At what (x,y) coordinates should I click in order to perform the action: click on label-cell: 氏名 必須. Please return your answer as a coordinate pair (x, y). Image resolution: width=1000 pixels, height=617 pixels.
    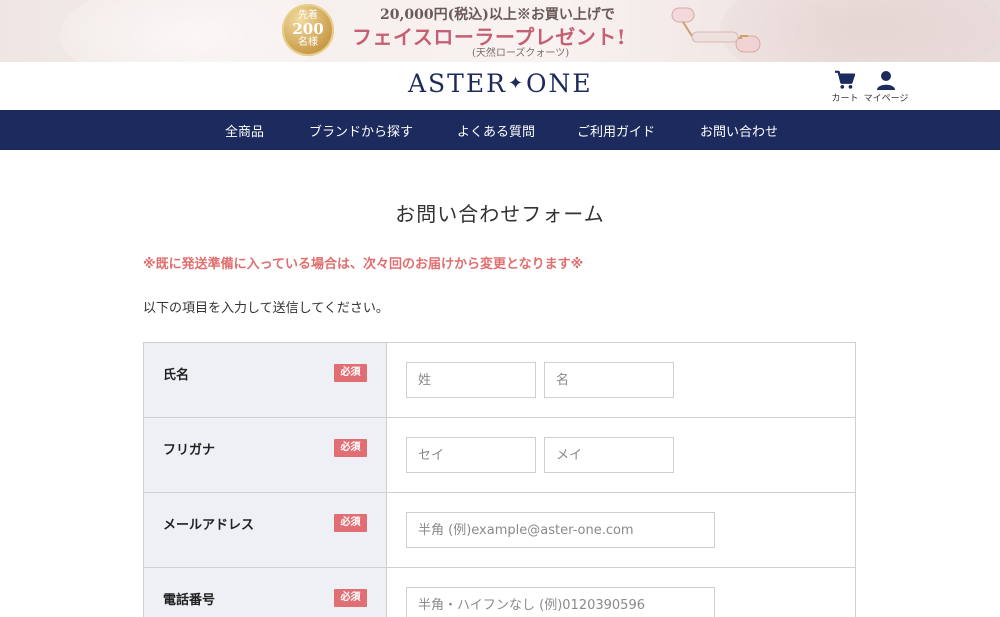
    Looking at the image, I should click on (265, 380).